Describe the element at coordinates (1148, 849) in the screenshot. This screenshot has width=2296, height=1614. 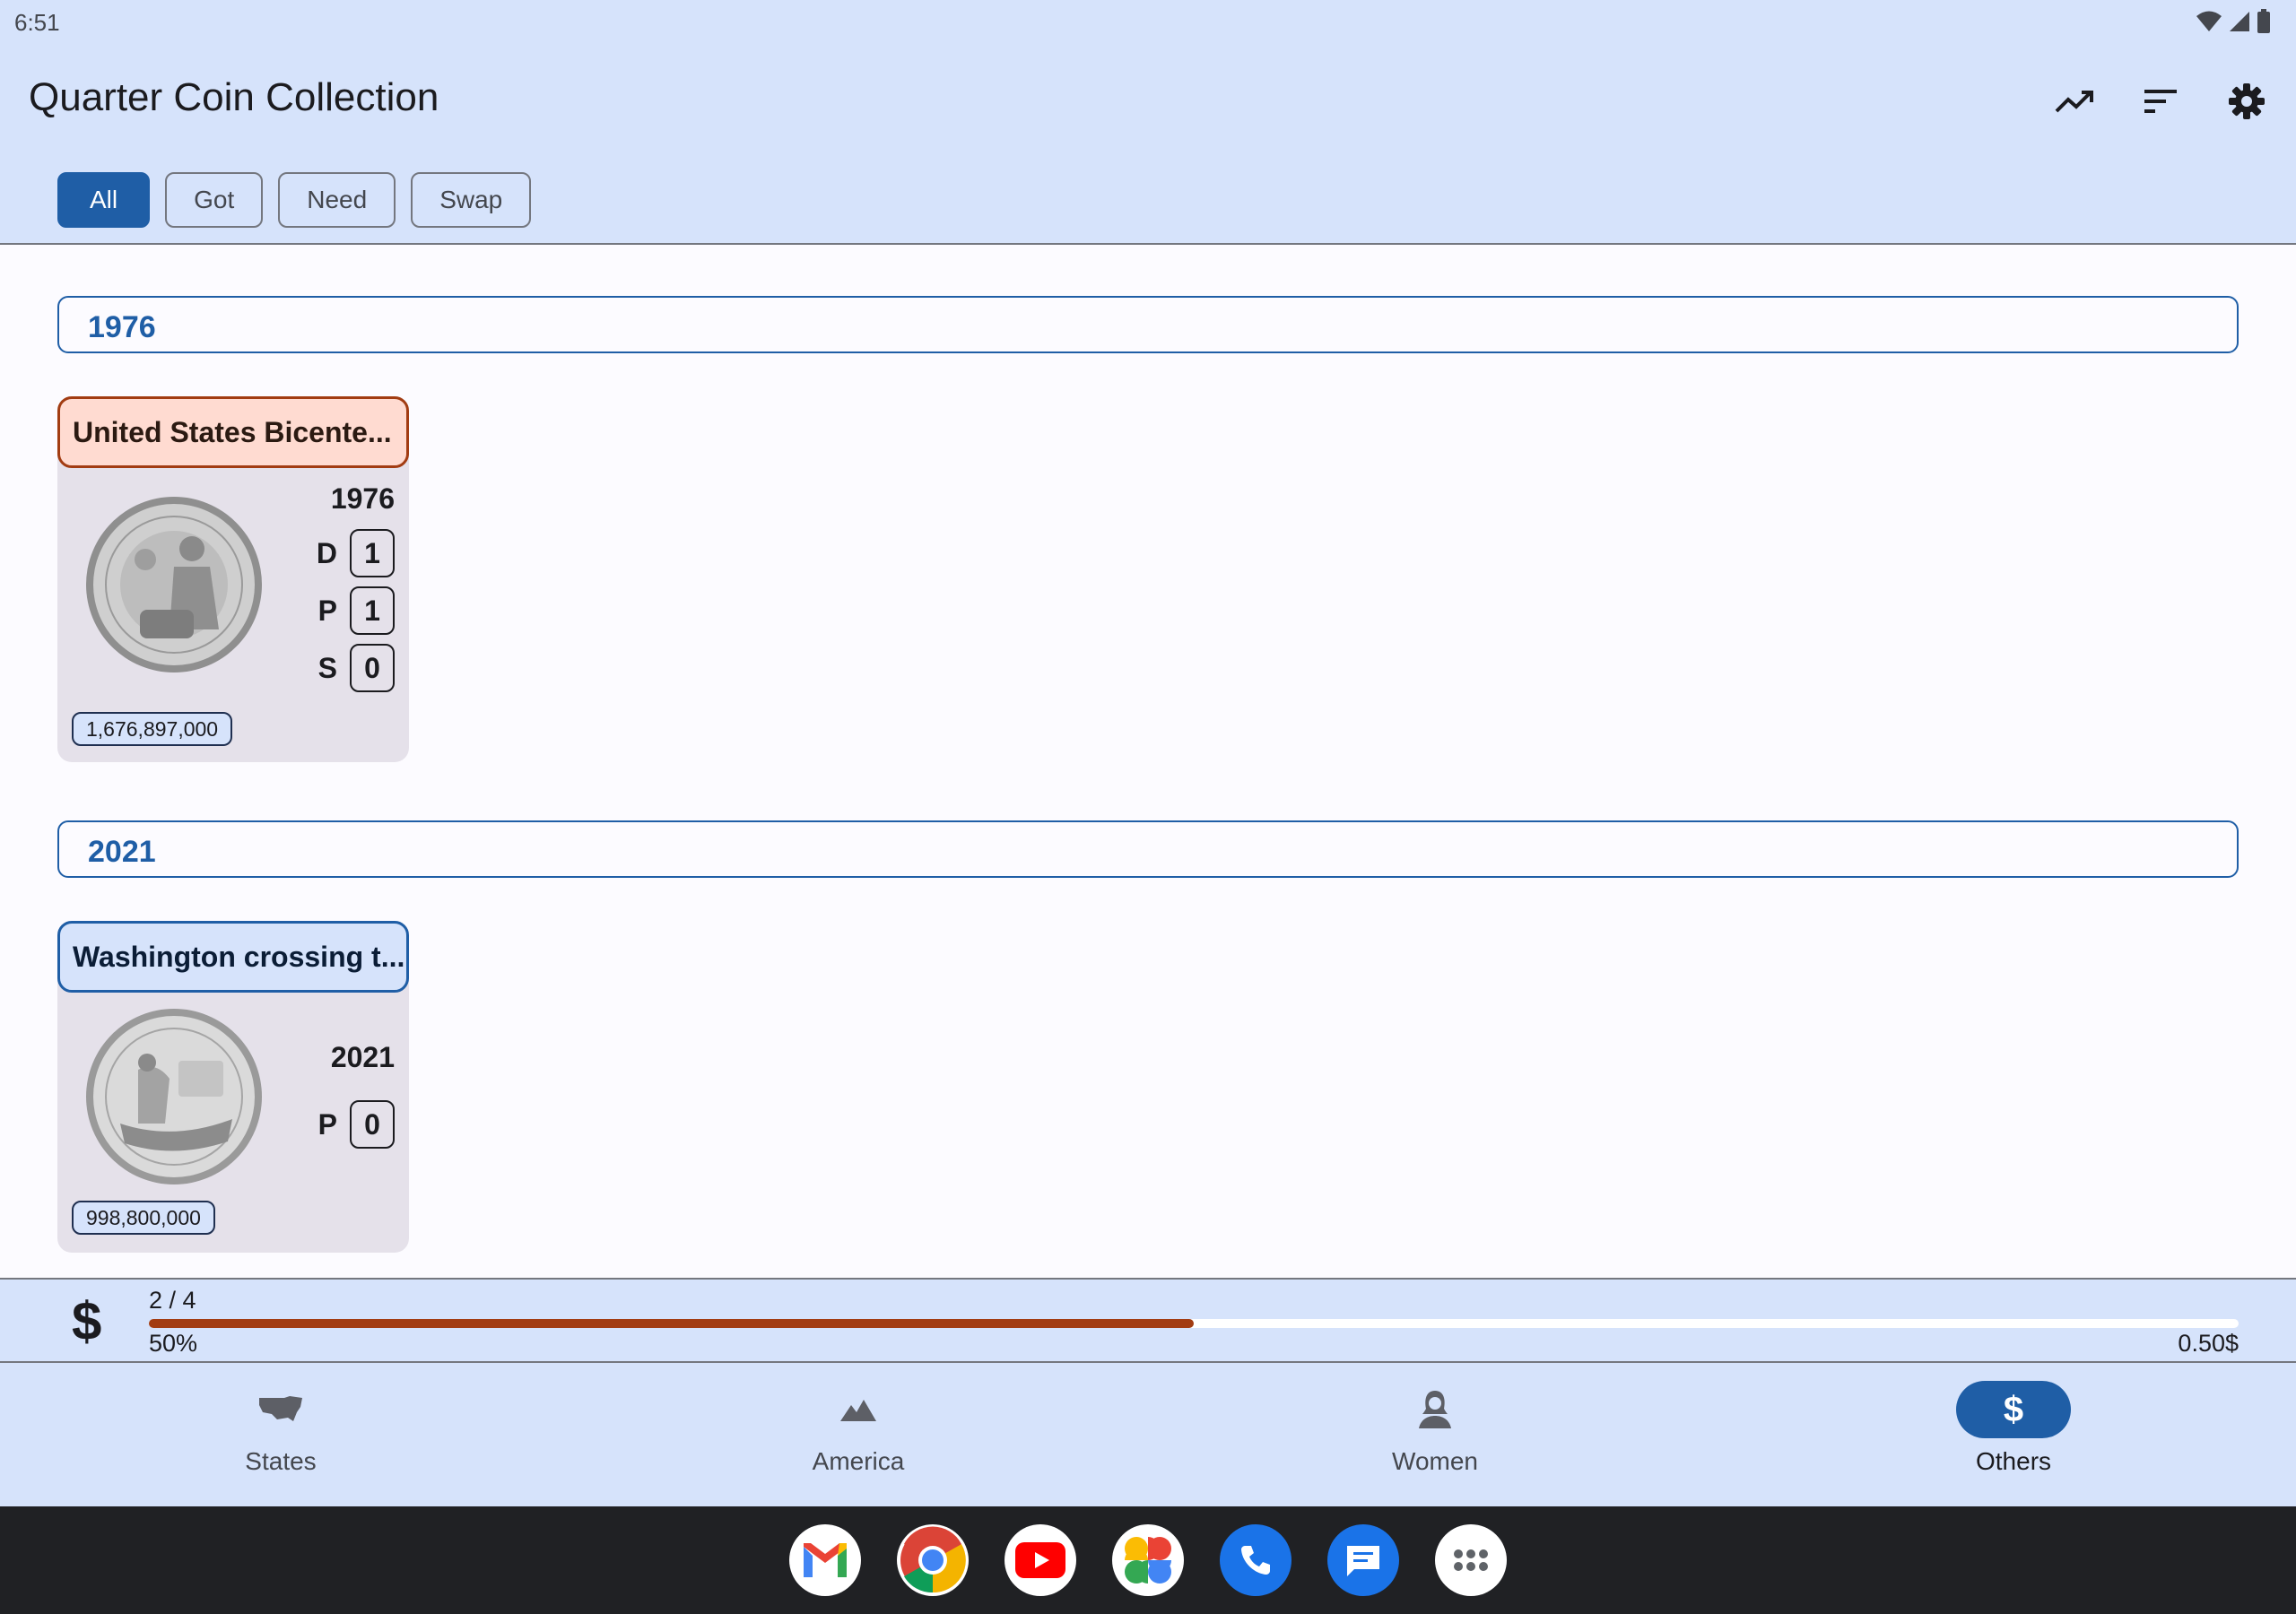
I see `year-header-2021: 2021` at that location.